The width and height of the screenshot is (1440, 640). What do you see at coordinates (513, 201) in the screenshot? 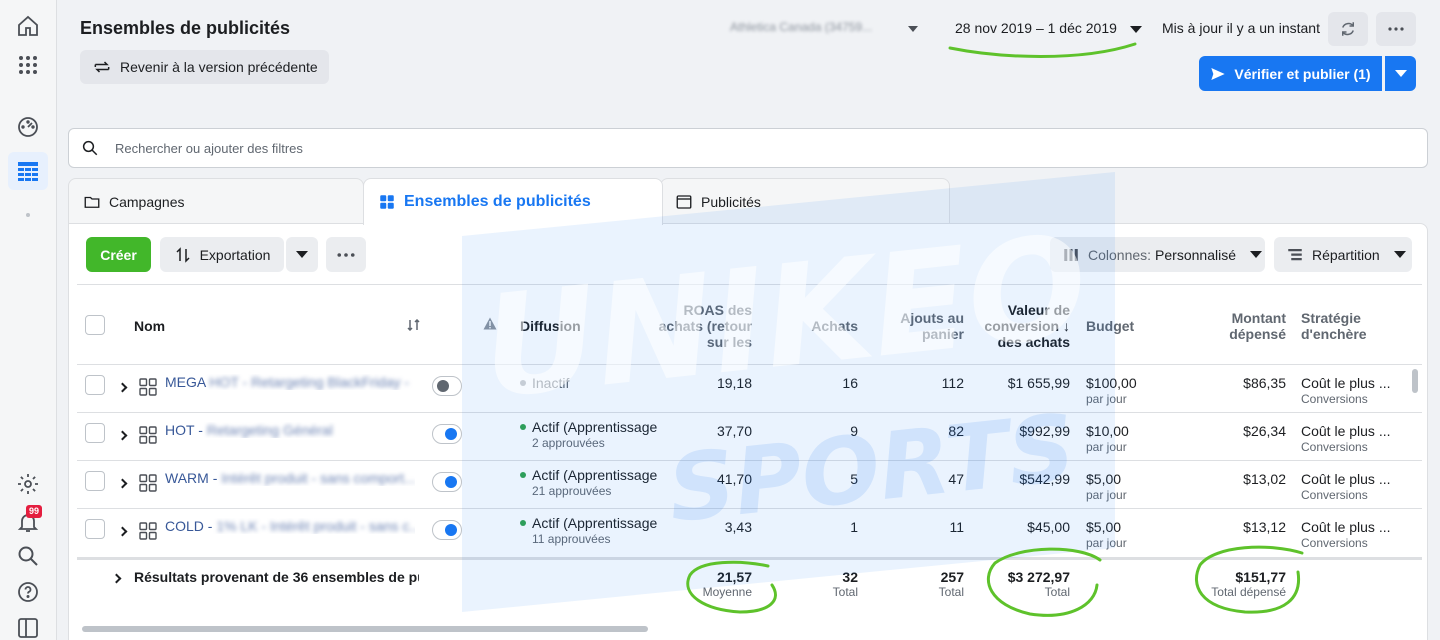
I see `tab-ensembles: Ensembles de publicités` at bounding box center [513, 201].